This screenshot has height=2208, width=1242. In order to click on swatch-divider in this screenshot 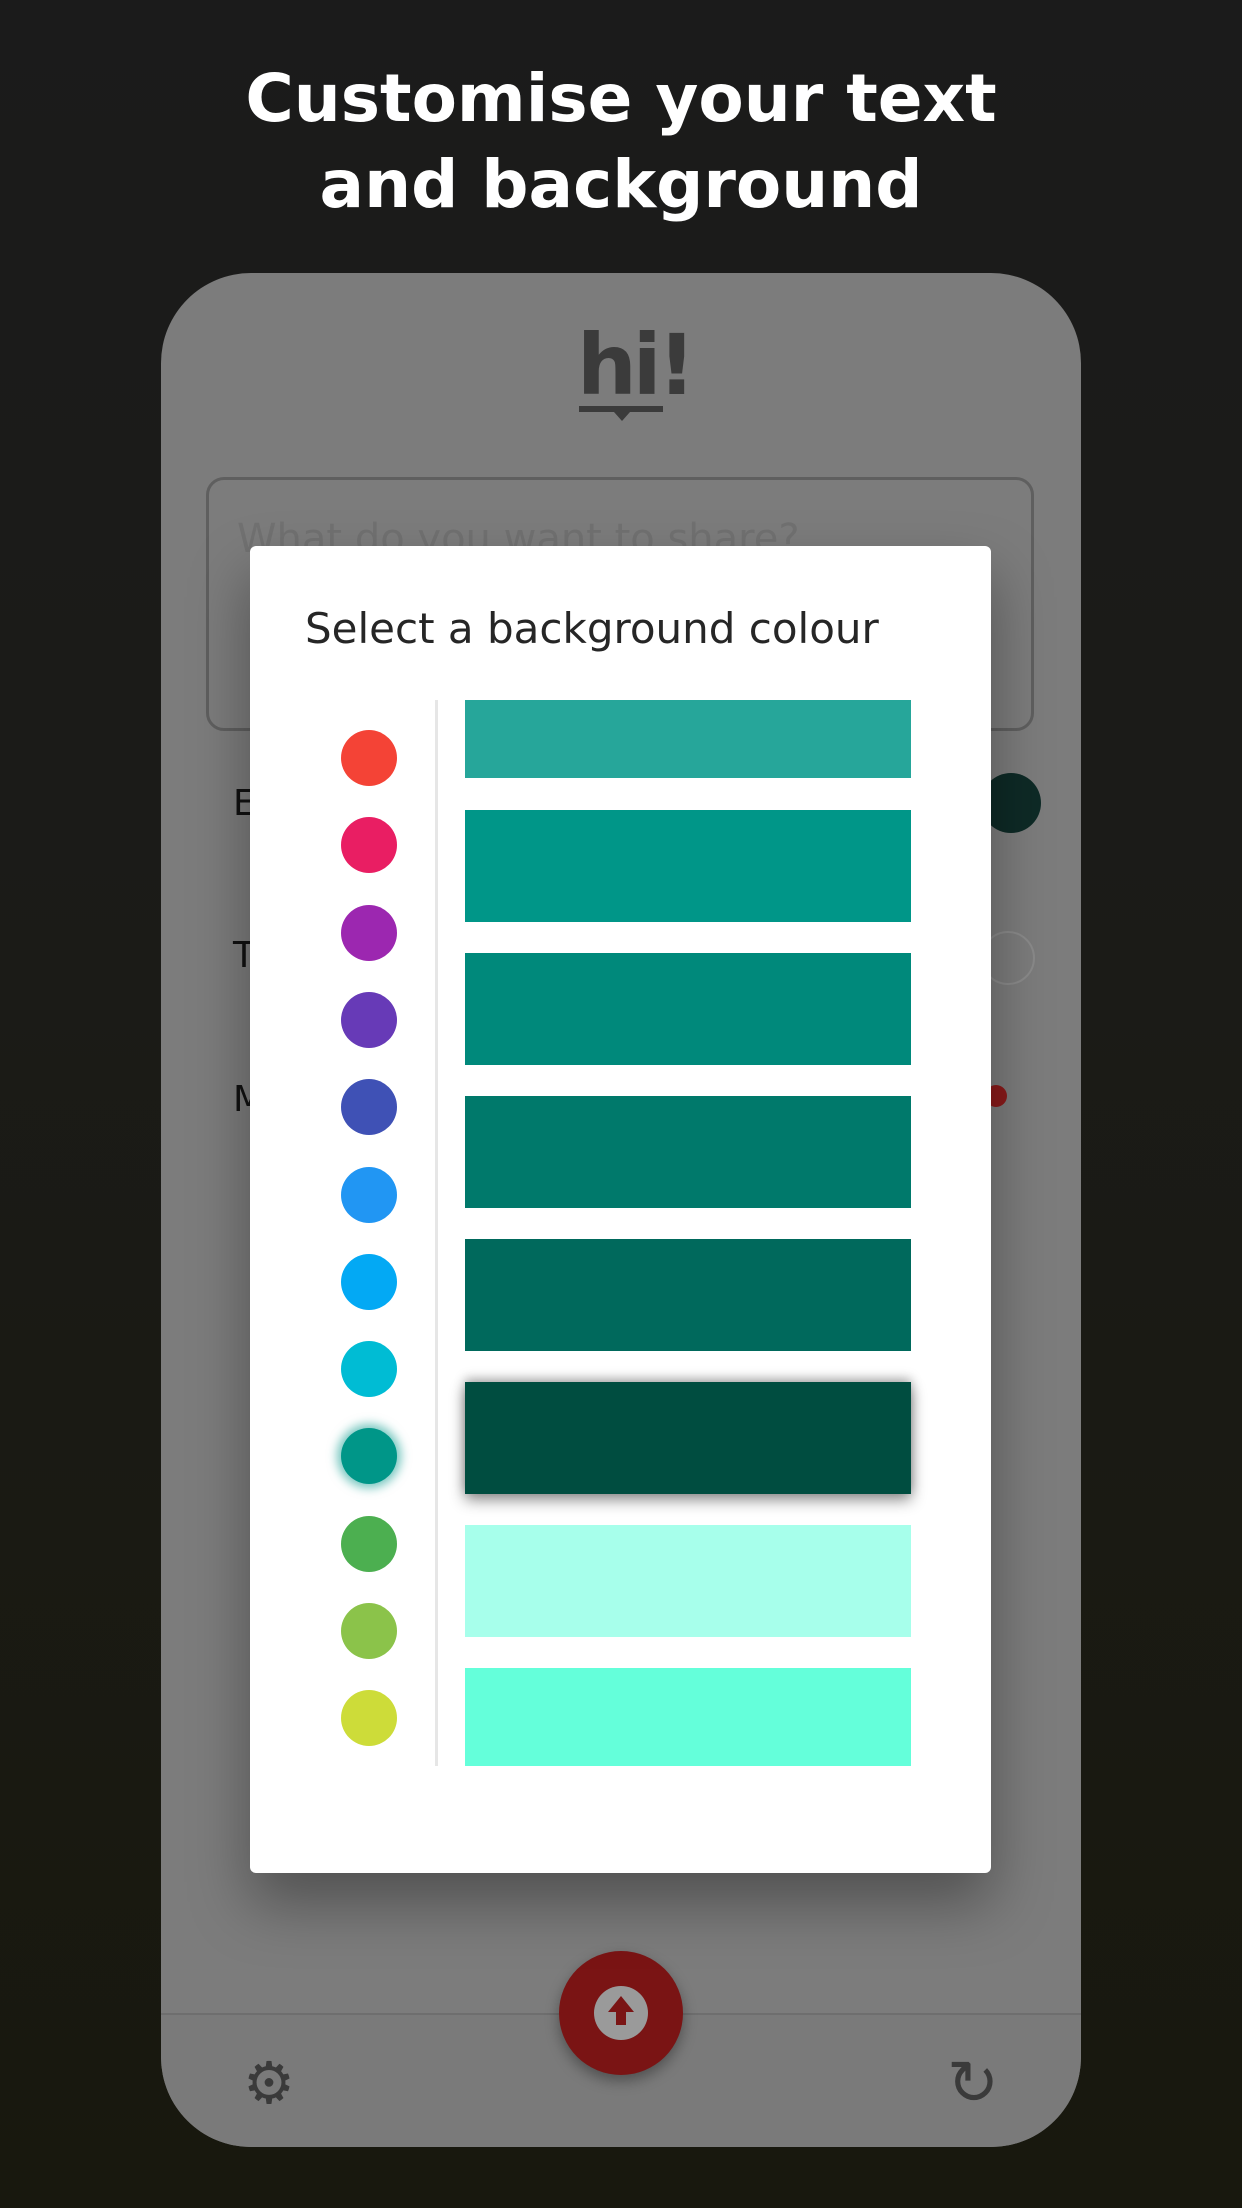, I will do `click(436, 1233)`.